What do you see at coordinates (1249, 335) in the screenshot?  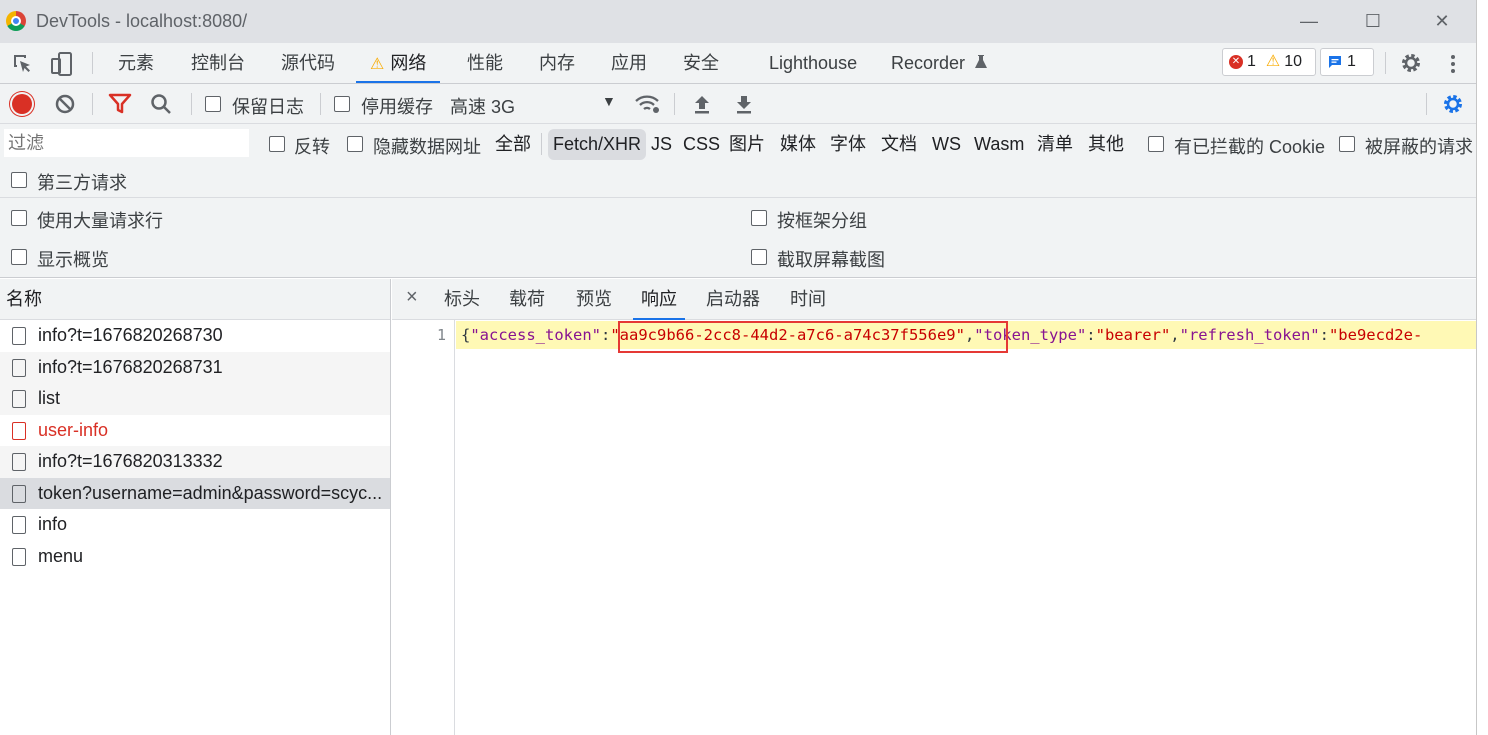 I see `refresh-token-key: "refresh_token"` at bounding box center [1249, 335].